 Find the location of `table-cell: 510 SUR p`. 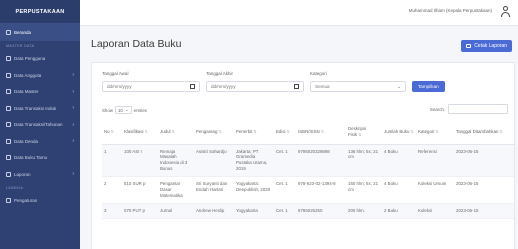

table-cell: 510 SUR p is located at coordinates (140, 190).